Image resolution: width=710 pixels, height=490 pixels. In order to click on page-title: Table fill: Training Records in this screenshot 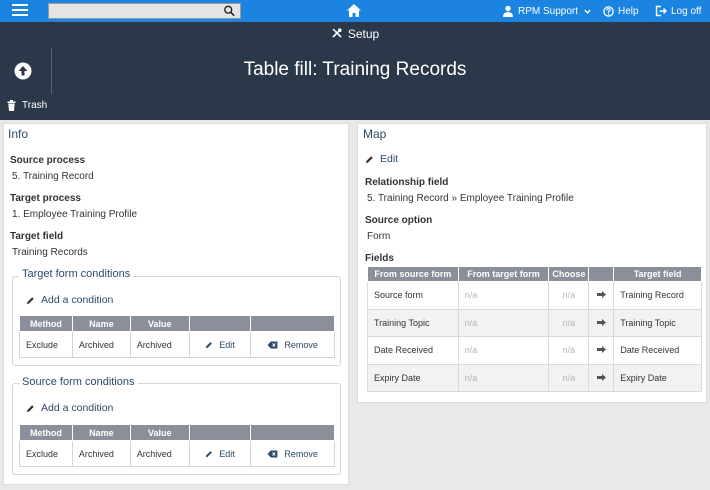, I will do `click(355, 69)`.